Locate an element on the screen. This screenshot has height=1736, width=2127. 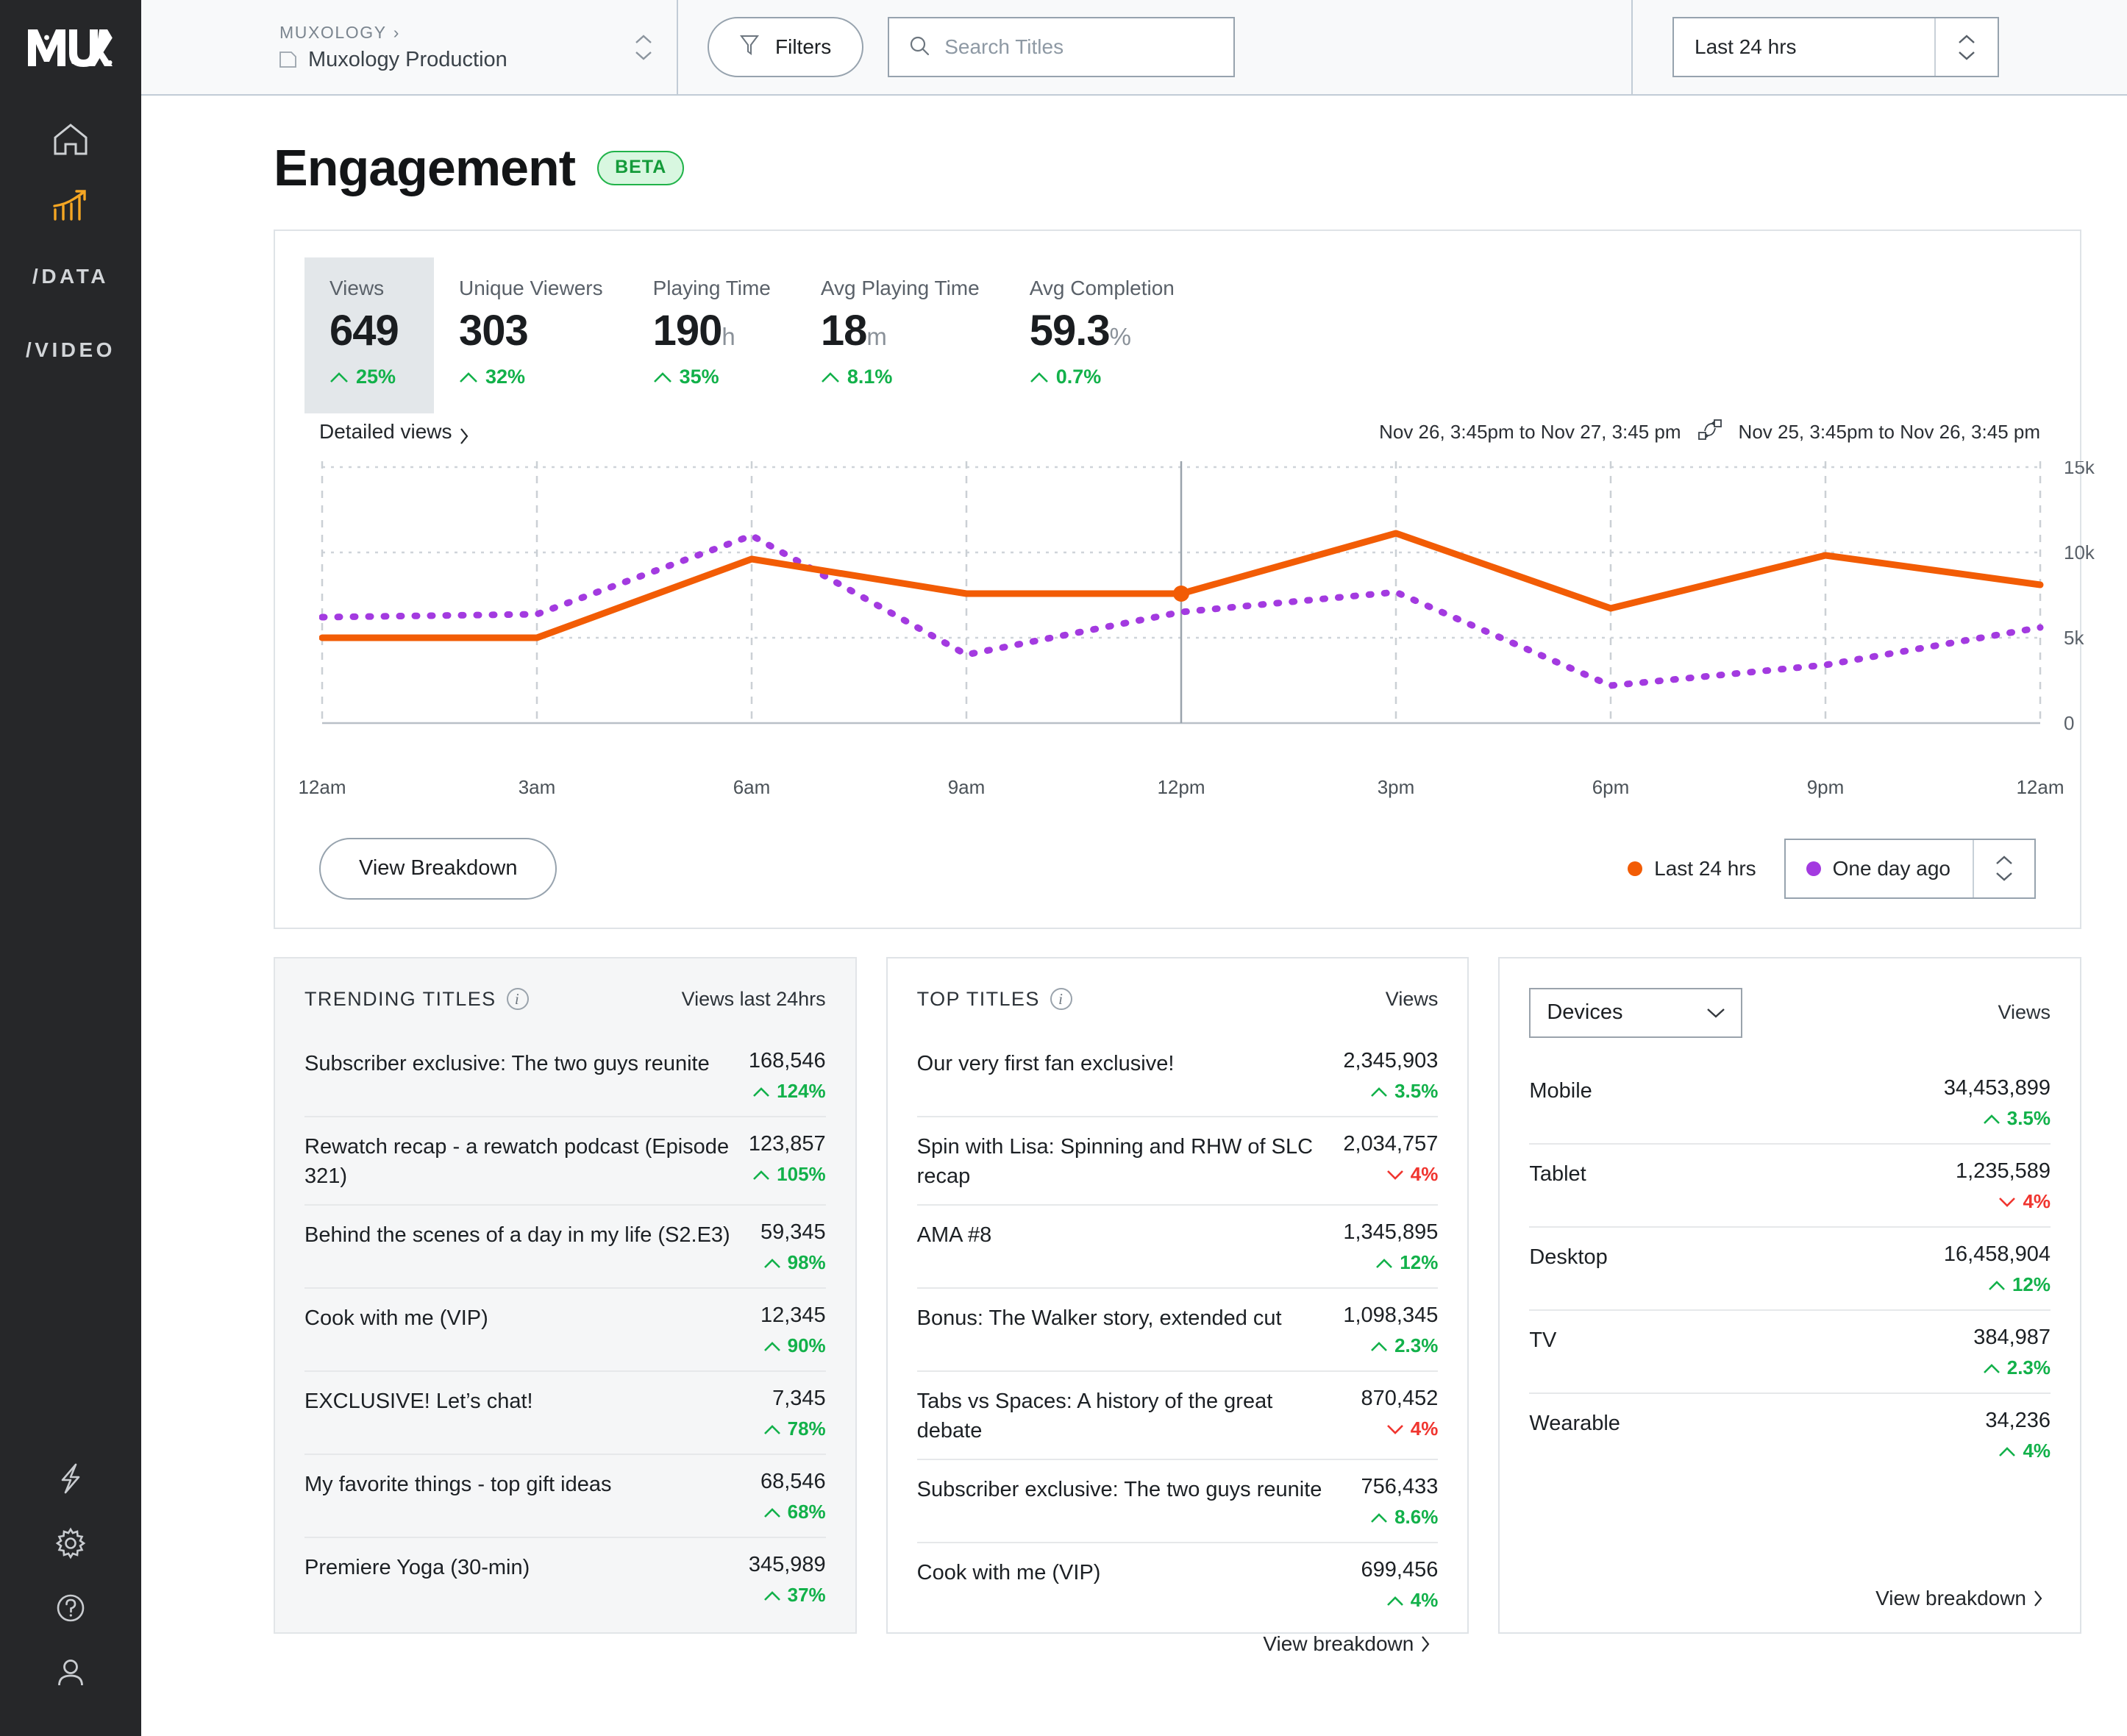
sidebar-item-account is located at coordinates (71, 1674).